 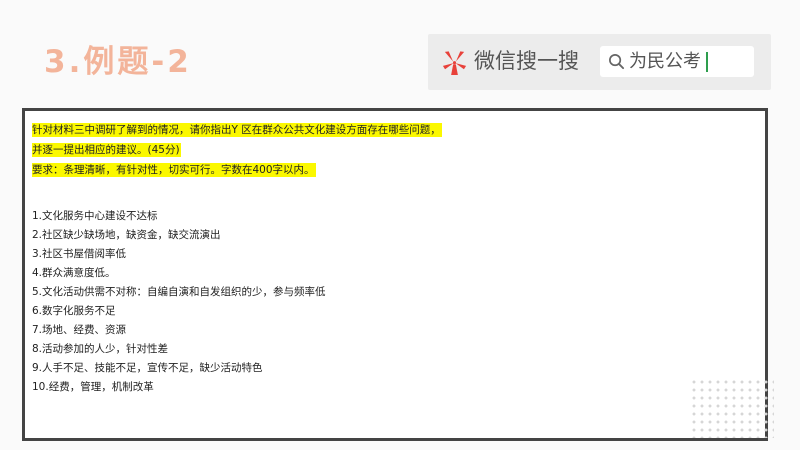 I want to click on answer-item: 1.文化服务中心建设不达标, so click(x=95, y=216).